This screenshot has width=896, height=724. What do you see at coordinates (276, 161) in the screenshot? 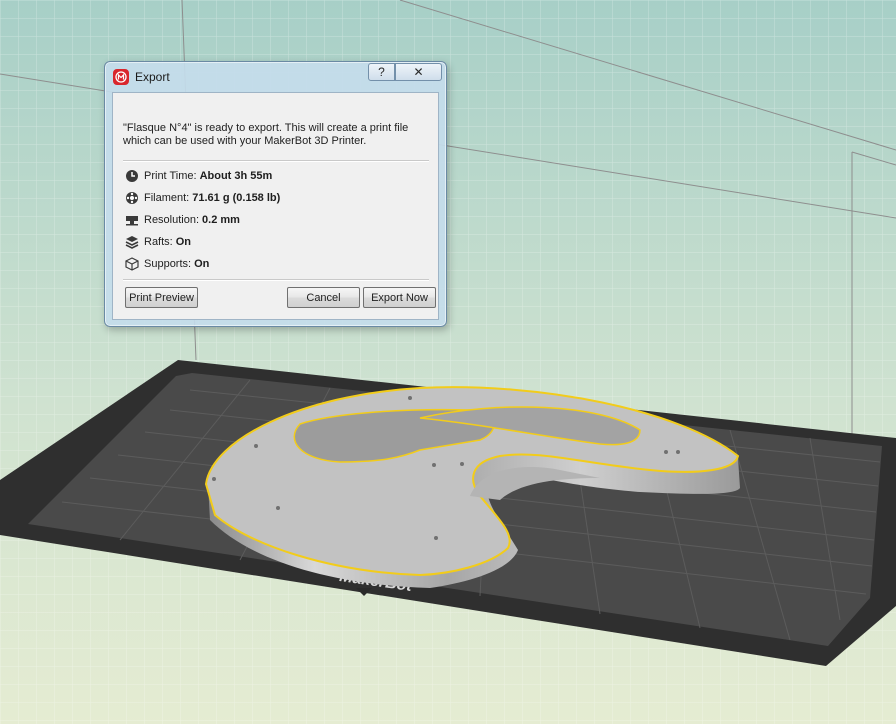
I see `divider-top` at bounding box center [276, 161].